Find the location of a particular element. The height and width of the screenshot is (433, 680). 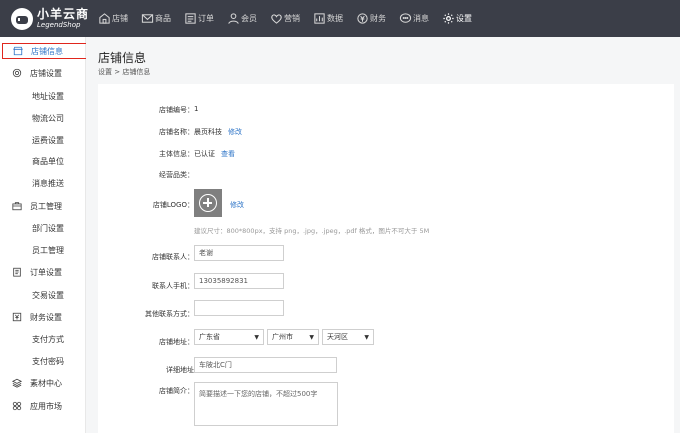

sidebar-item-push: 消息推送 is located at coordinates (43, 183).